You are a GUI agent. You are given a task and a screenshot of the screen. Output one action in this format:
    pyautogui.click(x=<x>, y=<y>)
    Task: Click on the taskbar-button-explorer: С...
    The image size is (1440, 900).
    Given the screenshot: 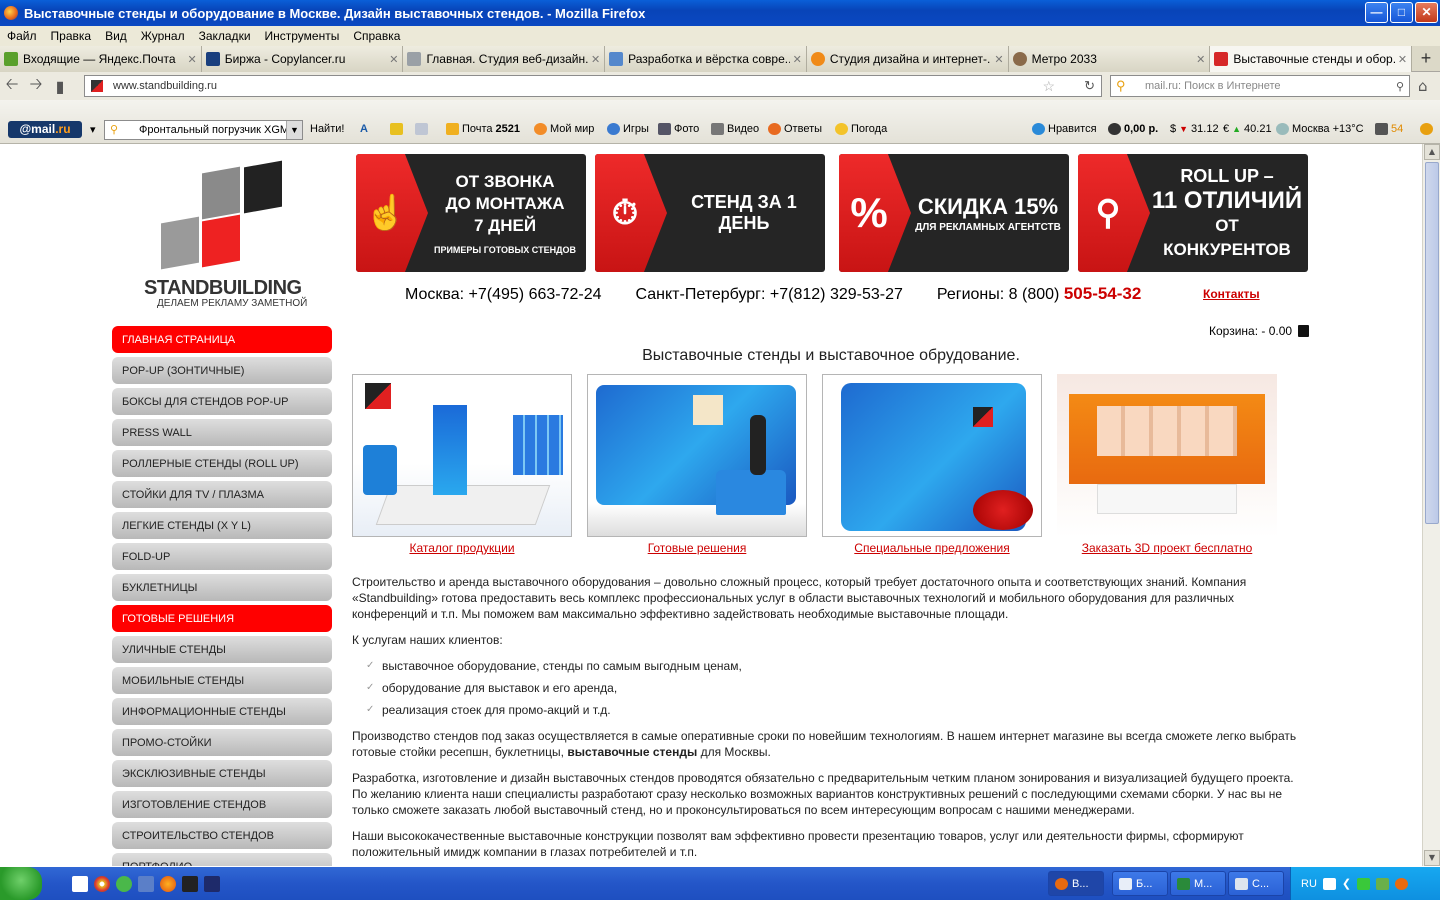 What is the action you would take?
    pyautogui.click(x=1256, y=883)
    